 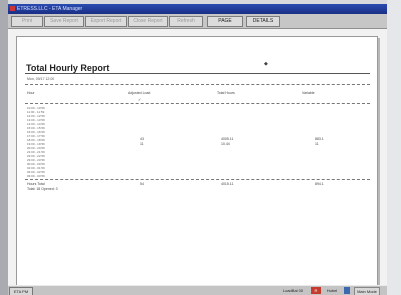 I want to click on adjusted-load-value: 43, so click(x=142, y=139).